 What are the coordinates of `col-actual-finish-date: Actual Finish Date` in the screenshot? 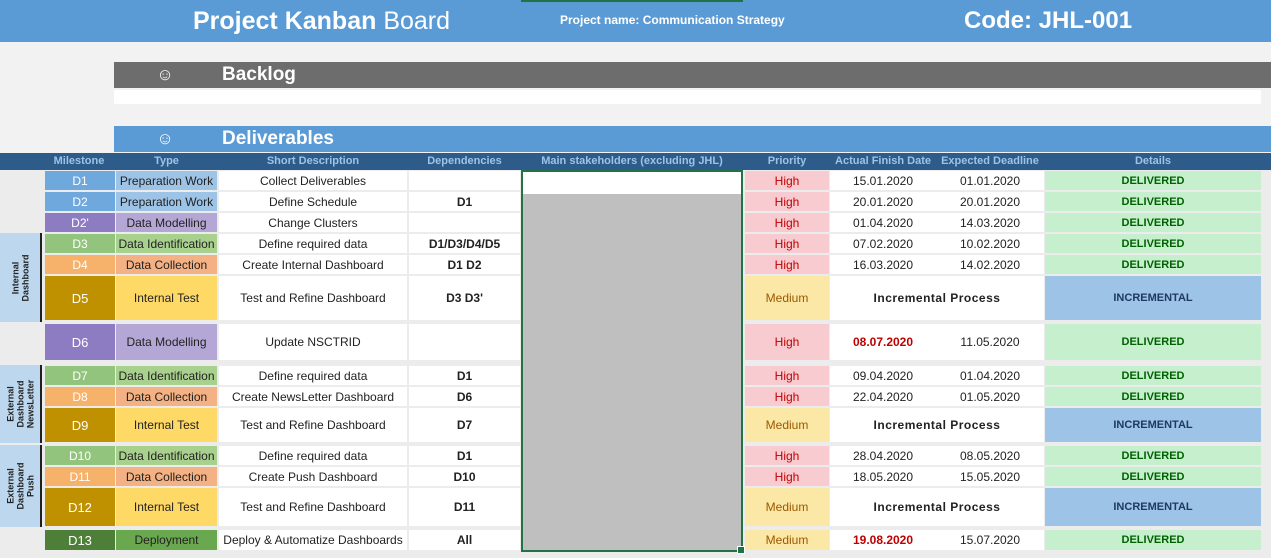 It's located at (883, 161).